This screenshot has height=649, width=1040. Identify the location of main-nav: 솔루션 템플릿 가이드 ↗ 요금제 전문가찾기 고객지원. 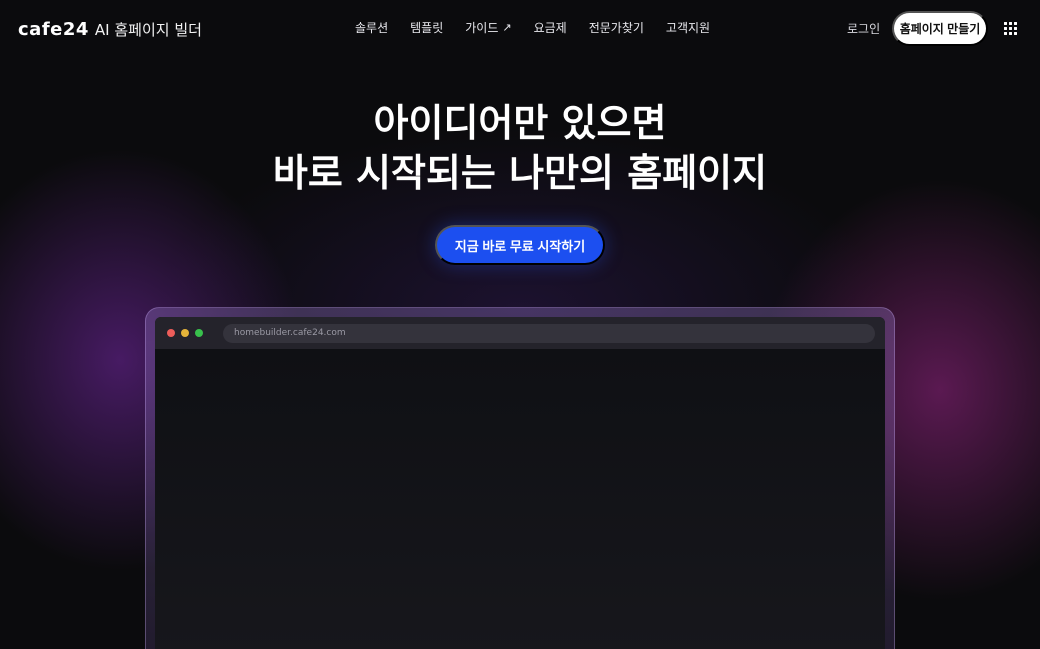
(532, 27).